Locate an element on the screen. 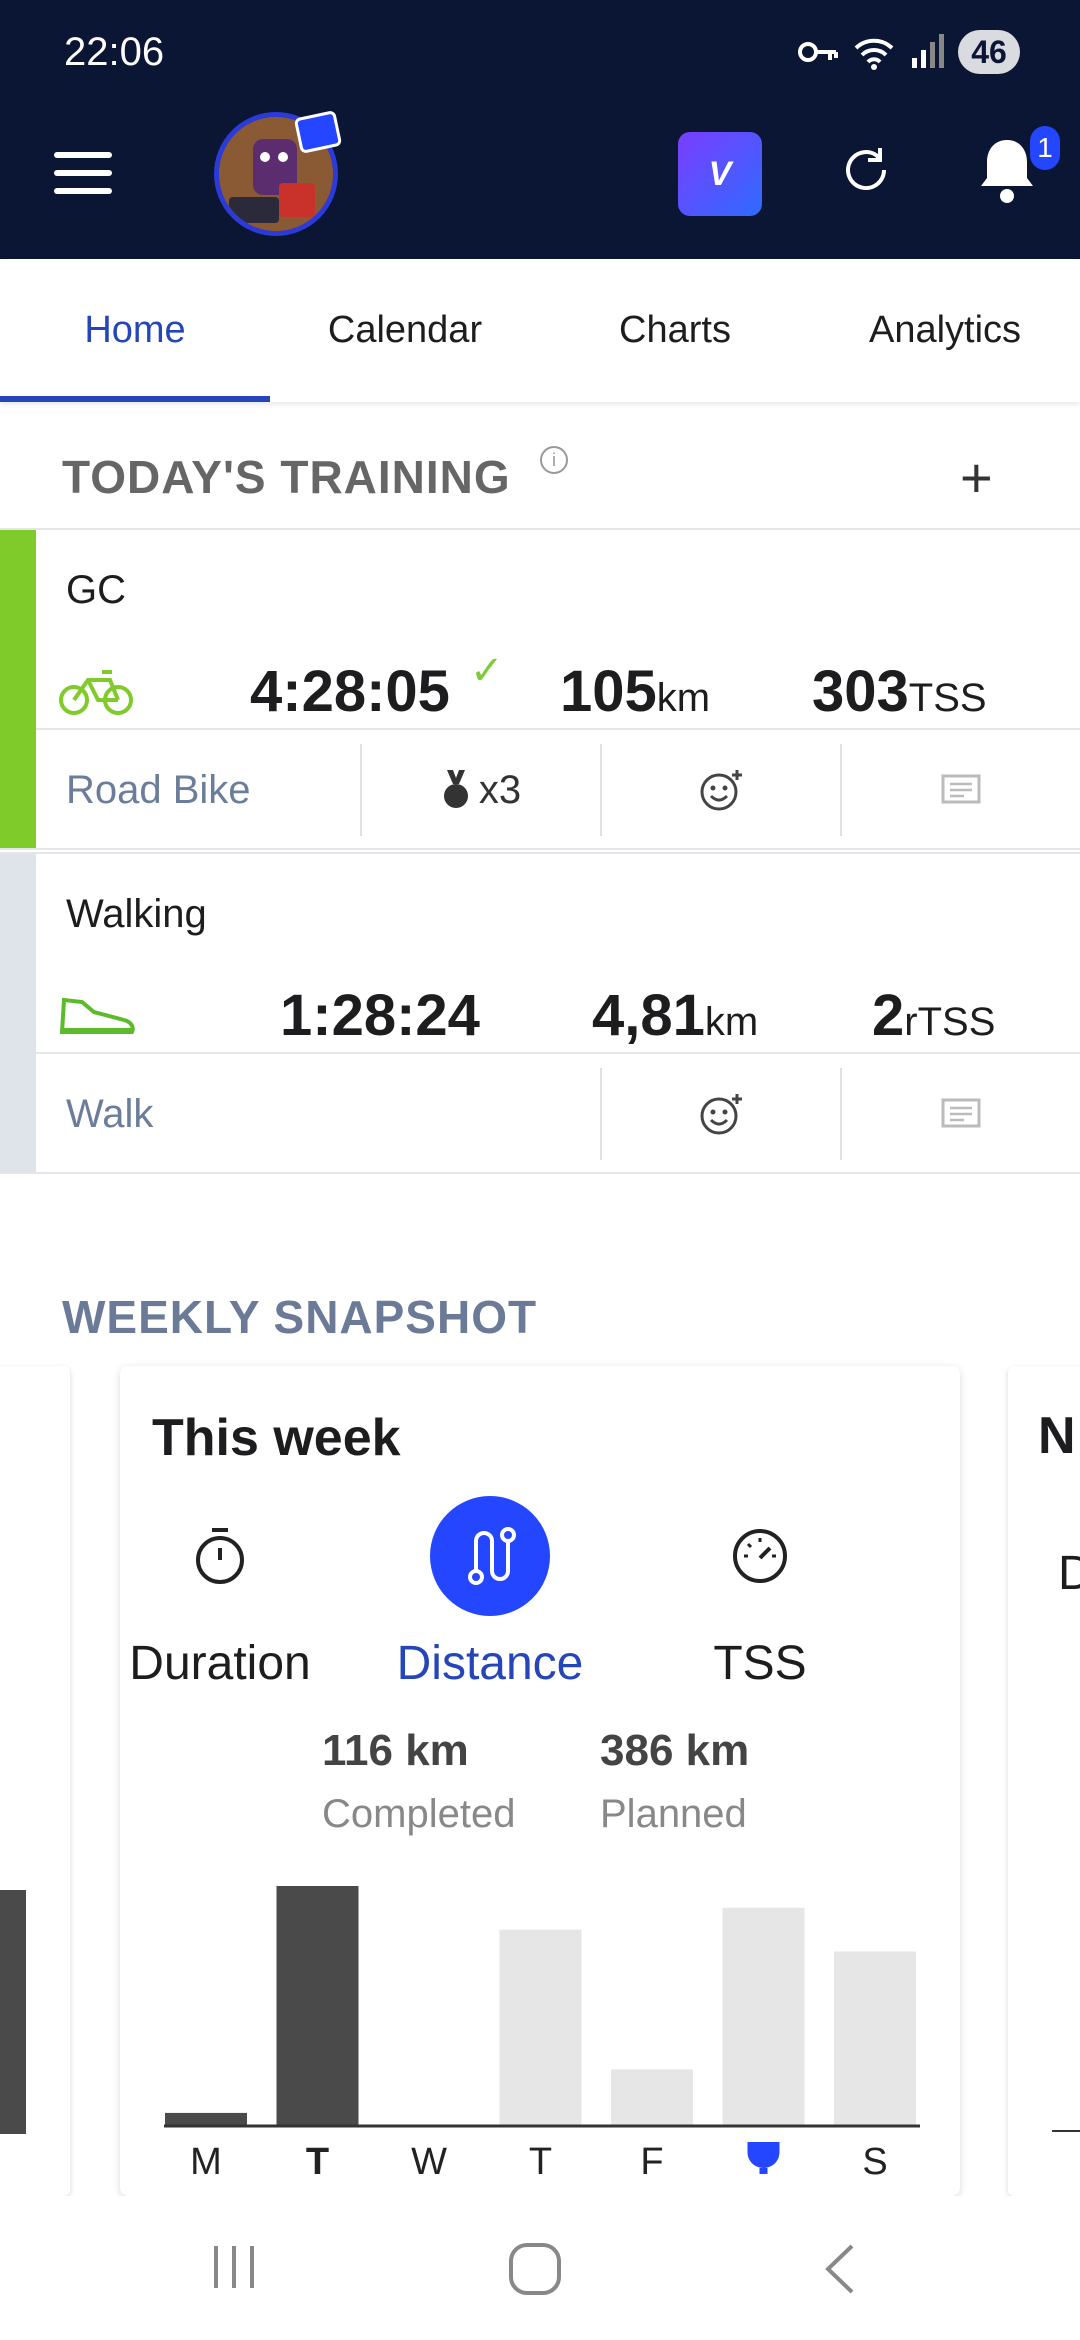 The width and height of the screenshot is (1080, 2340). recent-apps-icon is located at coordinates (235, 2267).